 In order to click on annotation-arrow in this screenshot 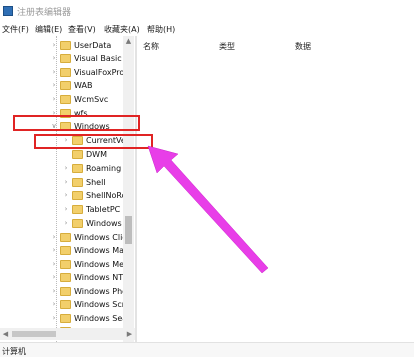, I will do `click(208, 209)`.